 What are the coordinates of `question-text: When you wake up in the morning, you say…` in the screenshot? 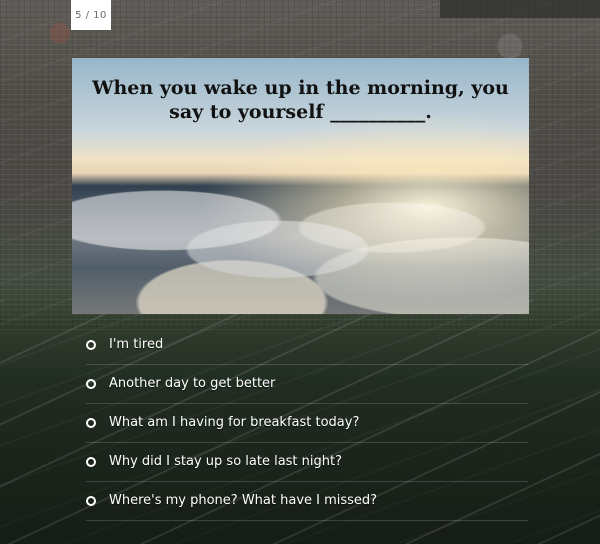 It's located at (300, 100).